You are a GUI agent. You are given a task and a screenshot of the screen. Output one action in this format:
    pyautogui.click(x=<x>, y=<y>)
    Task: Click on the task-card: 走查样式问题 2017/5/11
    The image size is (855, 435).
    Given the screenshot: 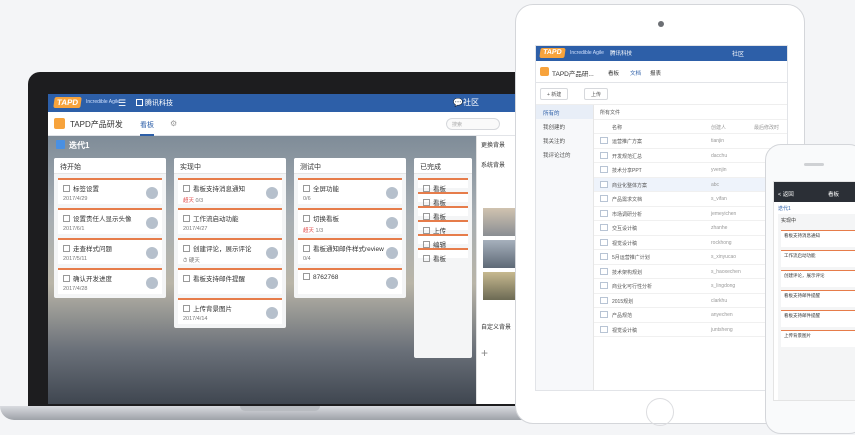 What is the action you would take?
    pyautogui.click(x=110, y=251)
    